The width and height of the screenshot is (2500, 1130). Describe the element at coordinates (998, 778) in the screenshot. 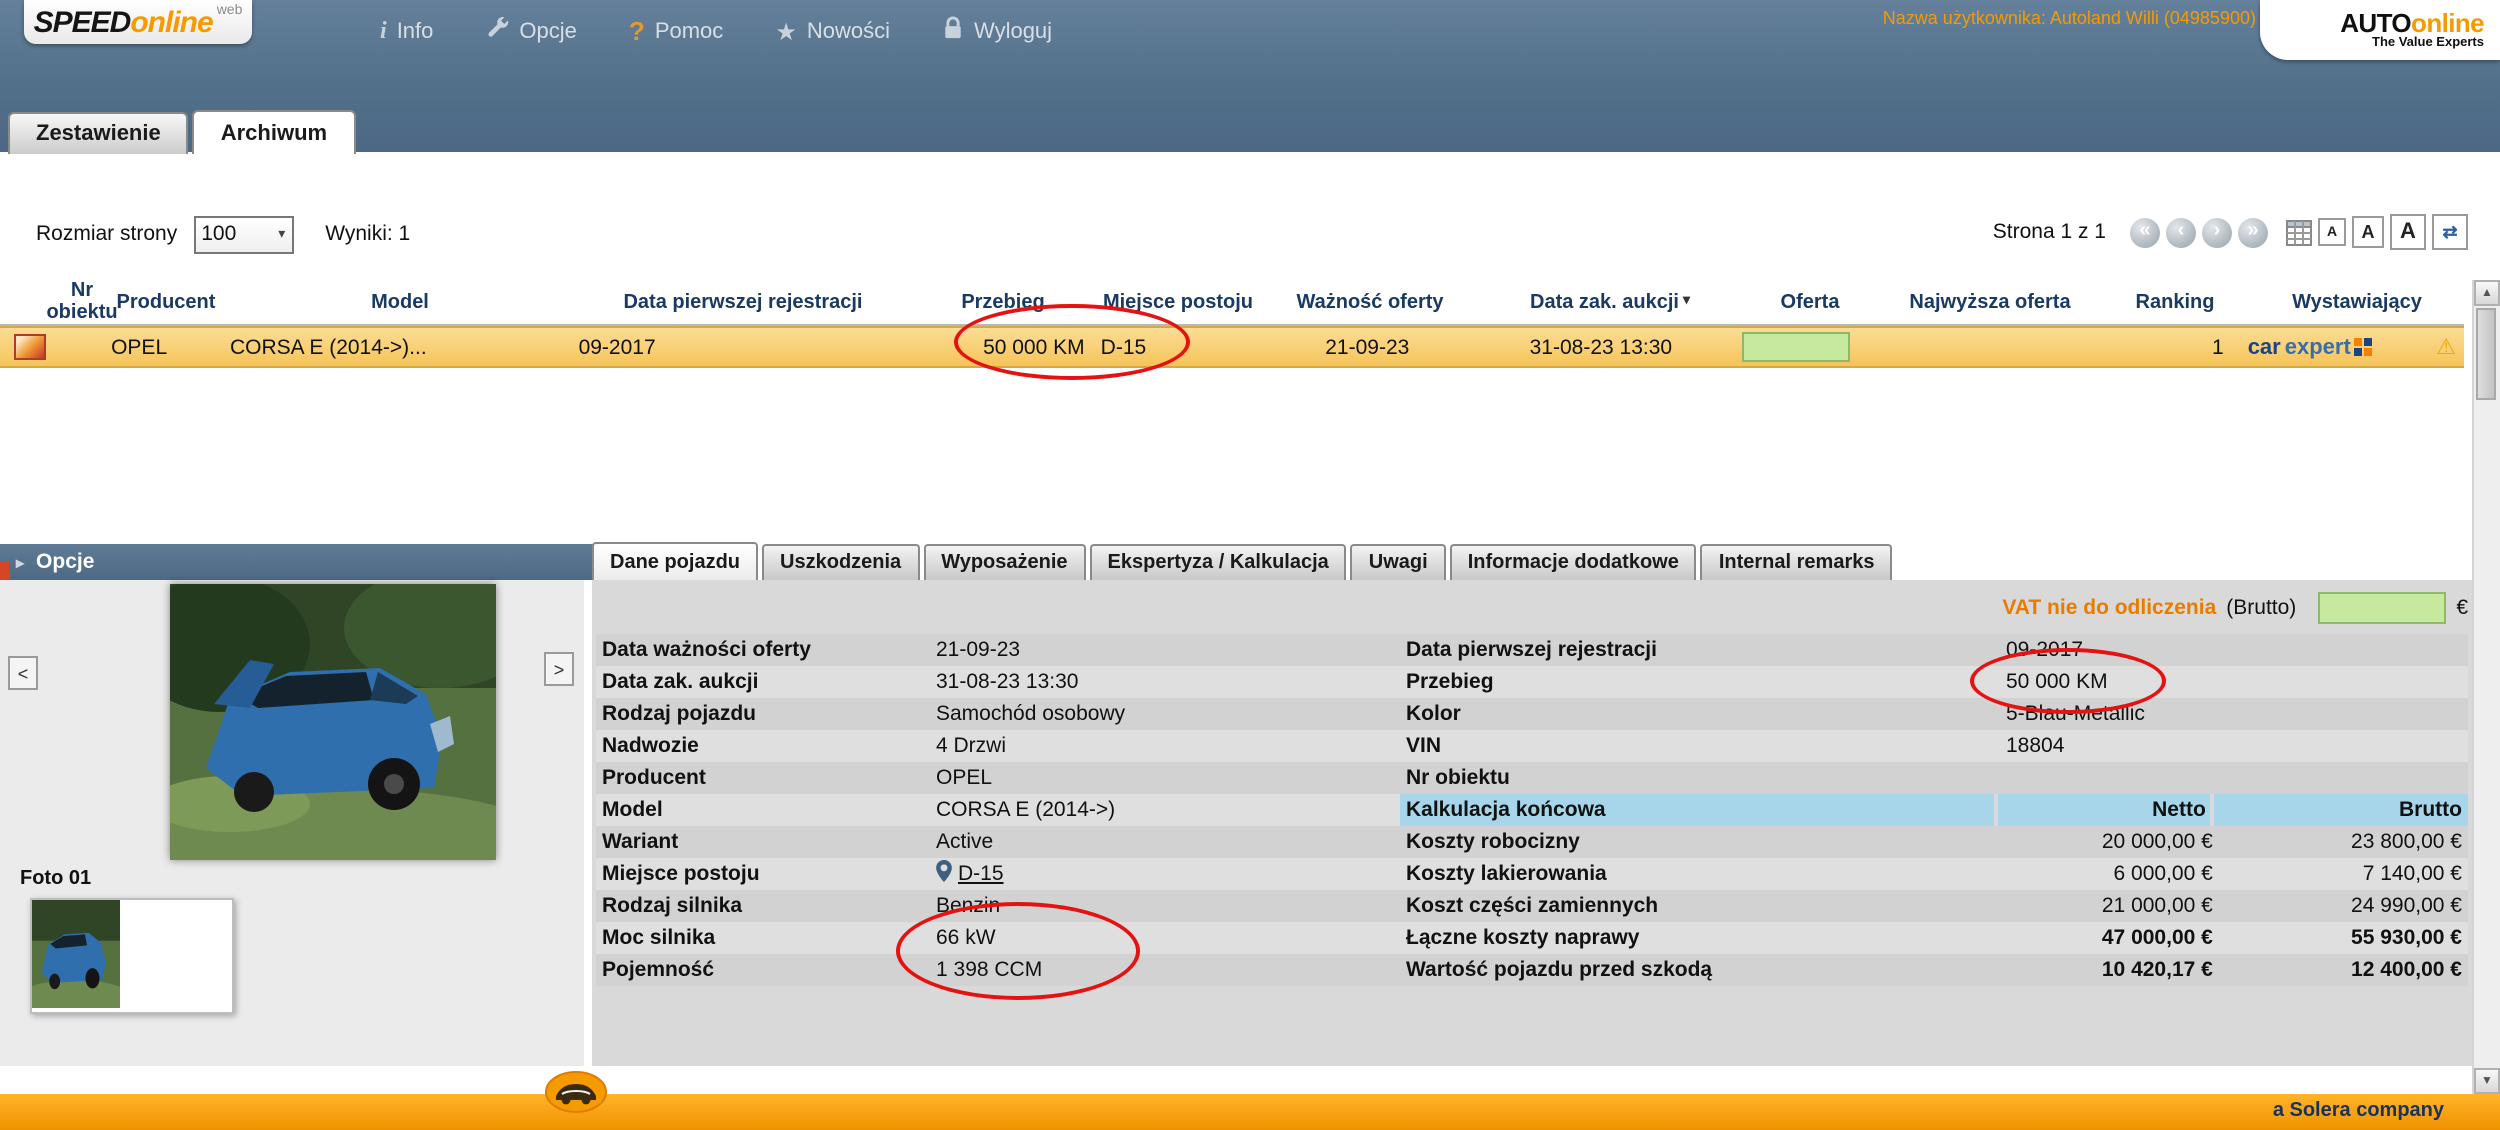

I see `field-row: Producent OPEL` at that location.